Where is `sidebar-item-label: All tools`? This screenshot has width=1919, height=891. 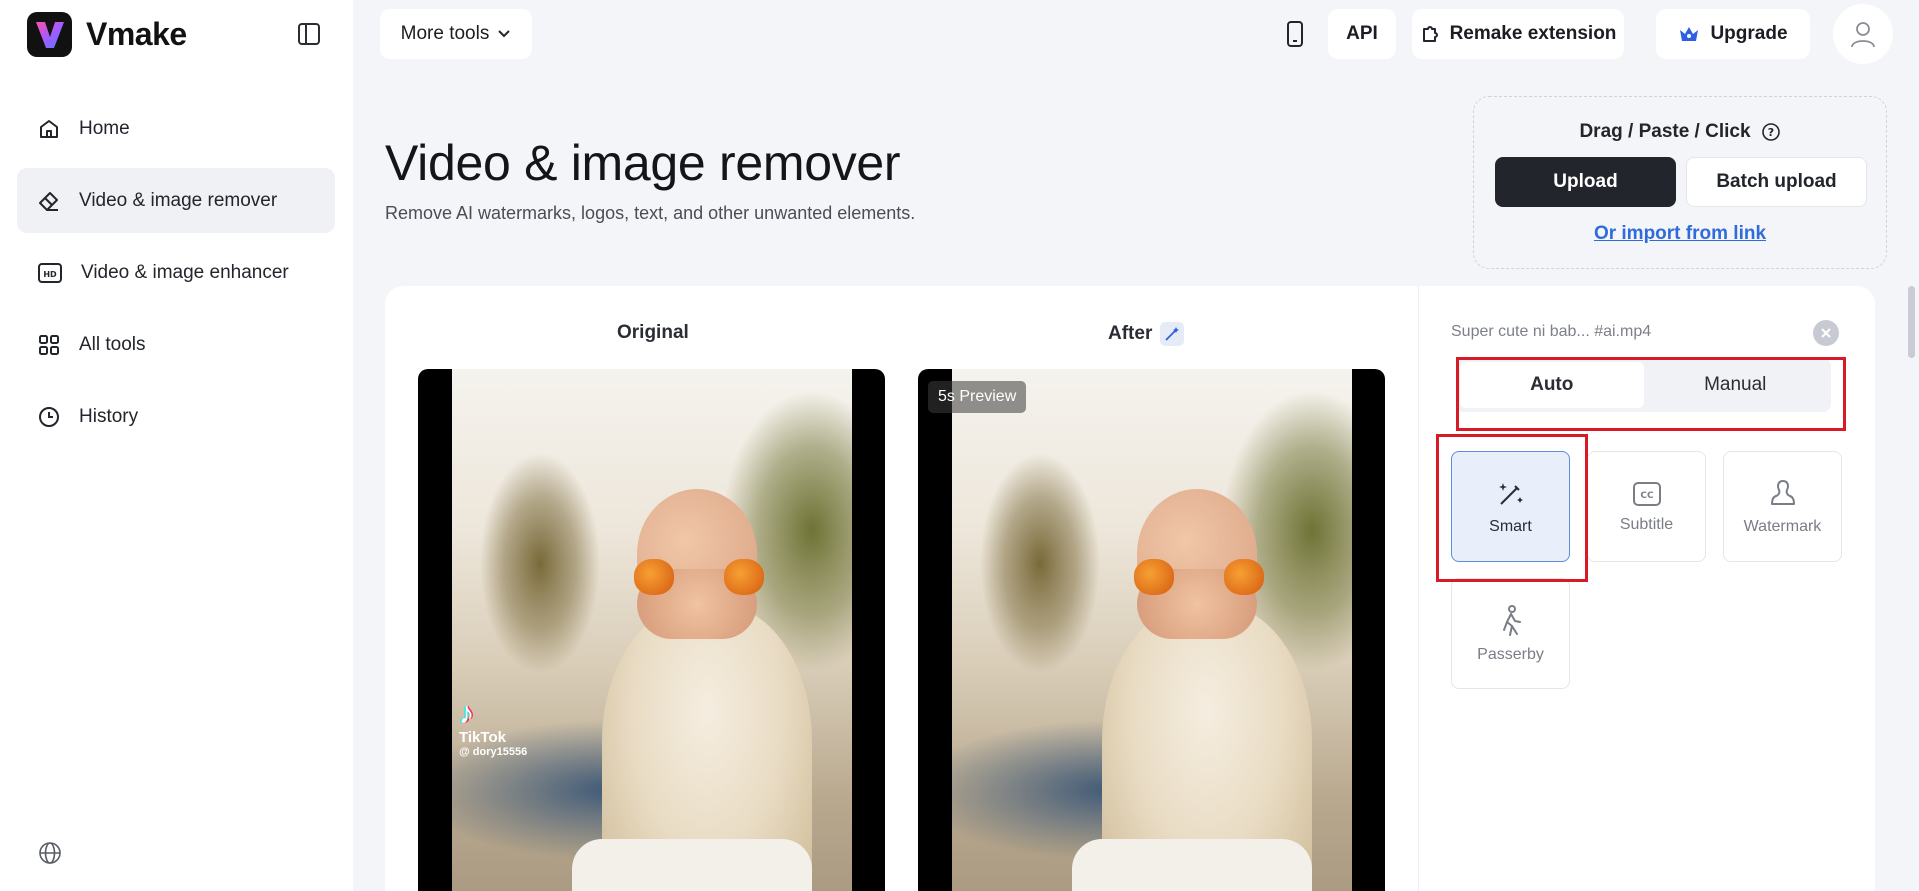 sidebar-item-label: All tools is located at coordinates (112, 344).